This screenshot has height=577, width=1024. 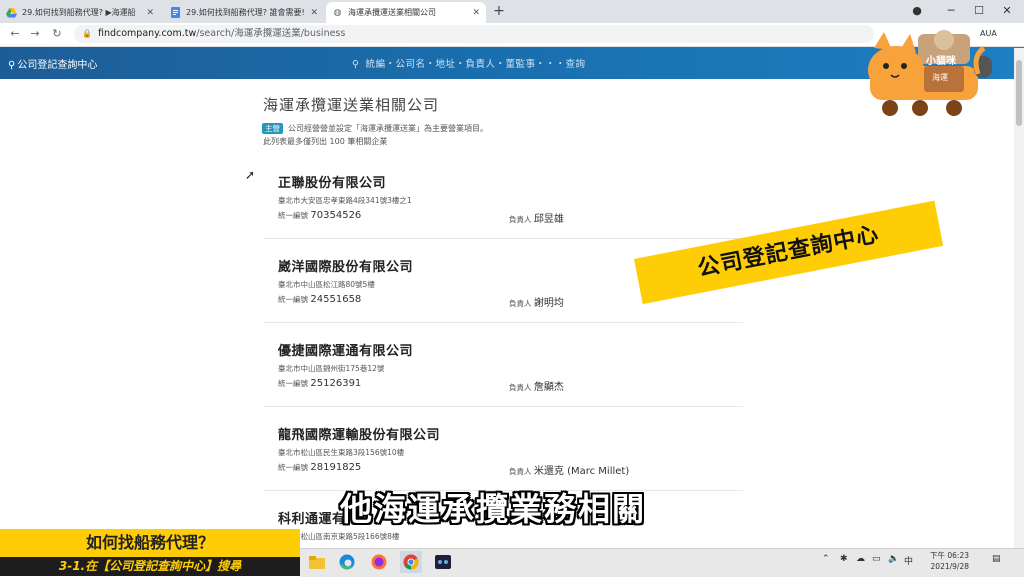 What do you see at coordinates (475, 64) in the screenshot?
I see `search-placeholder: 統編・公司名・地址・負責人・董監事・・・查詢` at bounding box center [475, 64].